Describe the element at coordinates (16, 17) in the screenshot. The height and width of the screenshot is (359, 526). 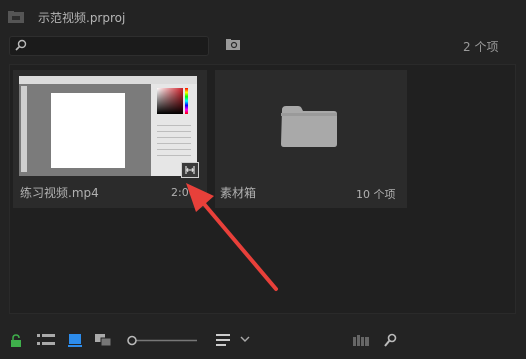
I see `project-folder-icon` at that location.